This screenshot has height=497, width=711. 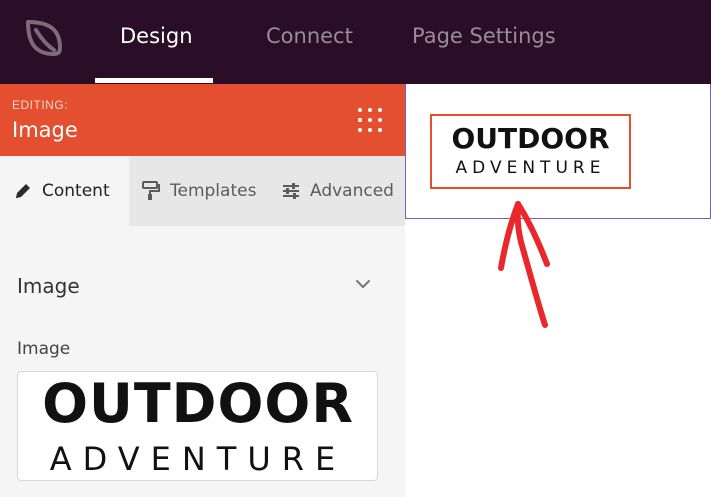 What do you see at coordinates (45, 130) in the screenshot?
I see `editing-title: Image` at bounding box center [45, 130].